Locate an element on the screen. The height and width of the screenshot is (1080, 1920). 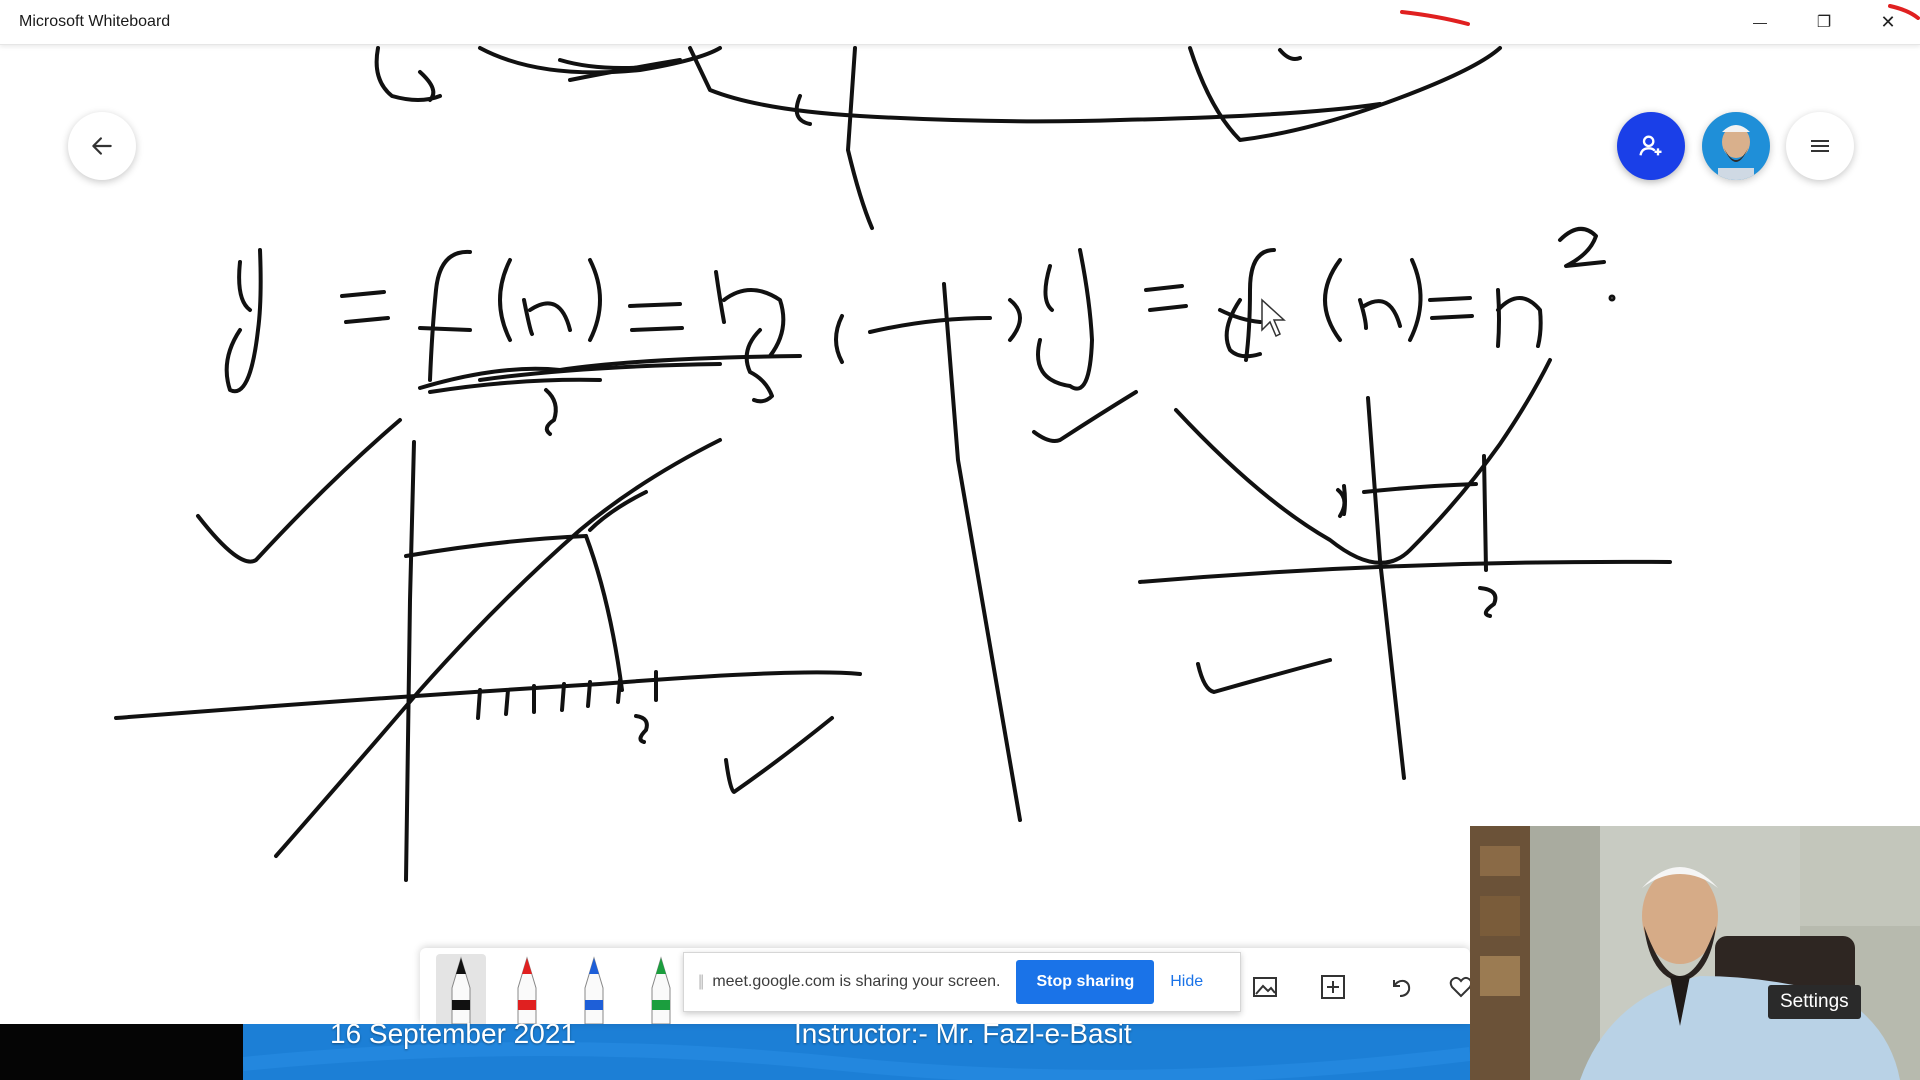
footer-date: 16 September 2021 is located at coordinates (453, 1033).